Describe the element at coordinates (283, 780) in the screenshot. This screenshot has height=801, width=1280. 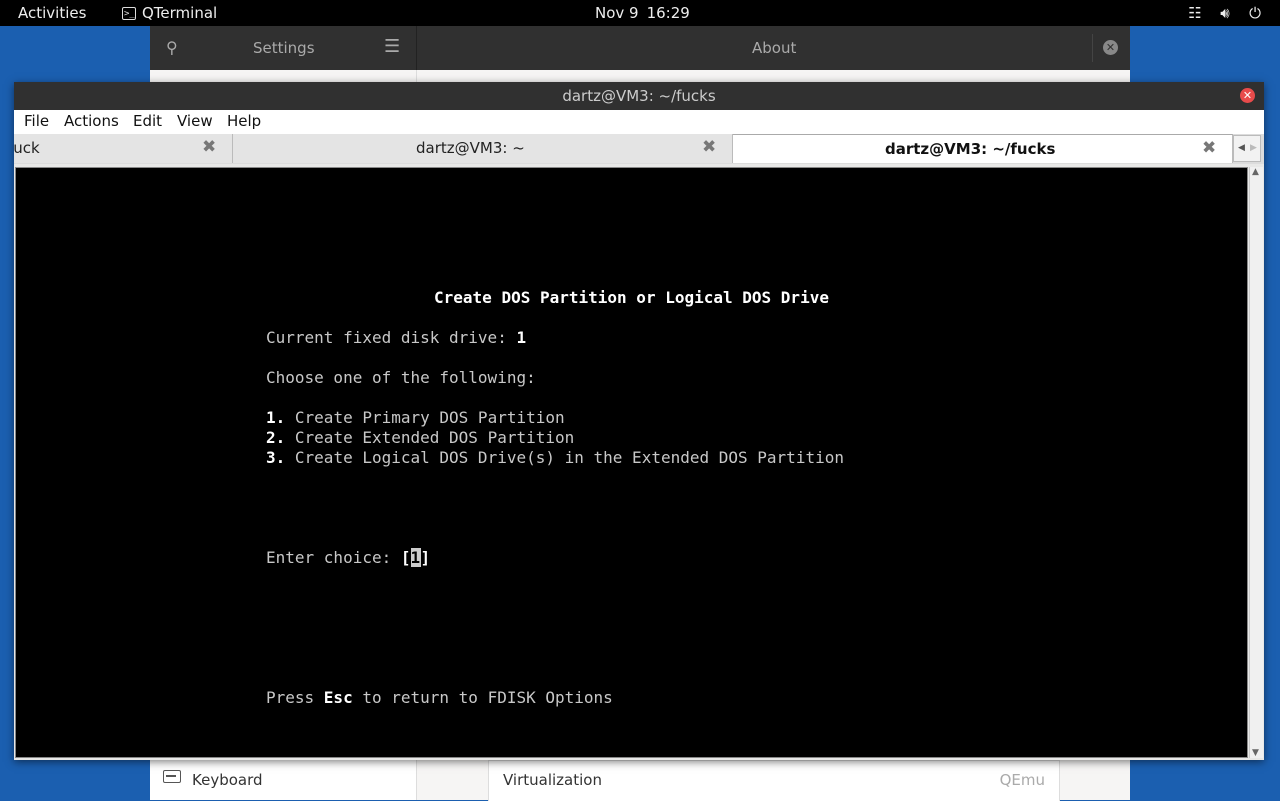
I see `sidebar-item-keyboard: Keyboard` at that location.